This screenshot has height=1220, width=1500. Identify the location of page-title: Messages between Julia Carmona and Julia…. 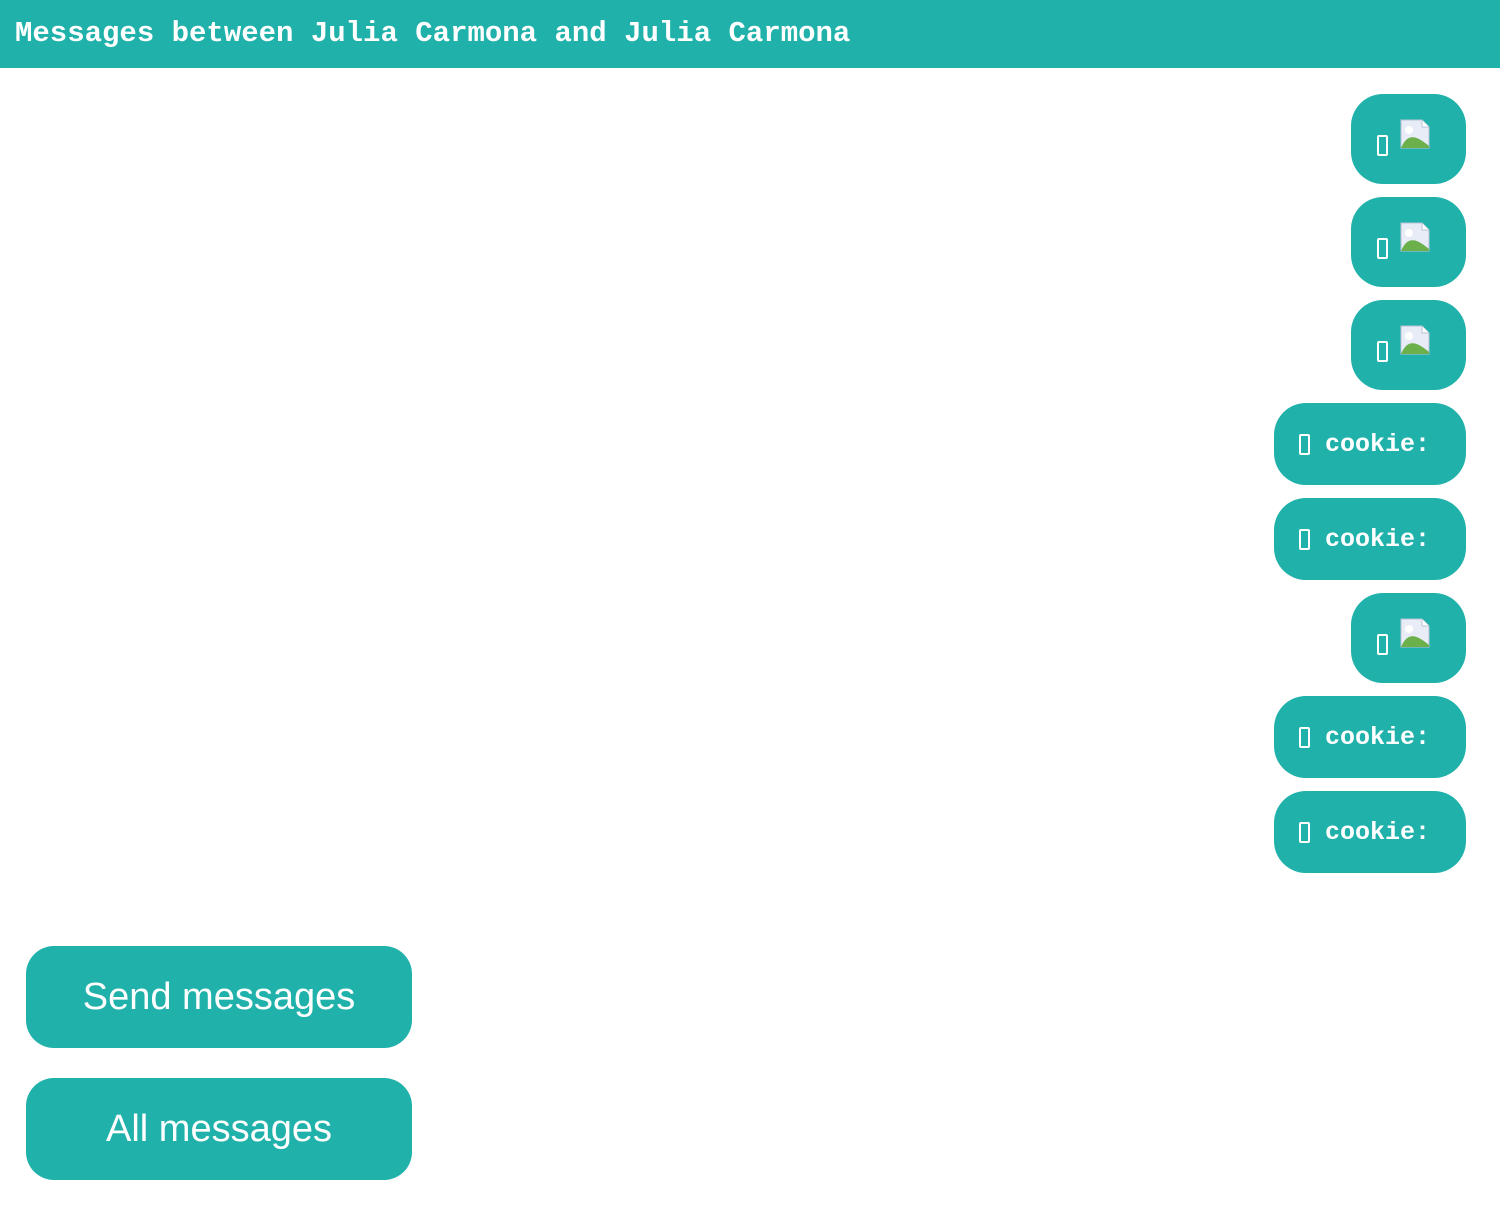
(433, 33).